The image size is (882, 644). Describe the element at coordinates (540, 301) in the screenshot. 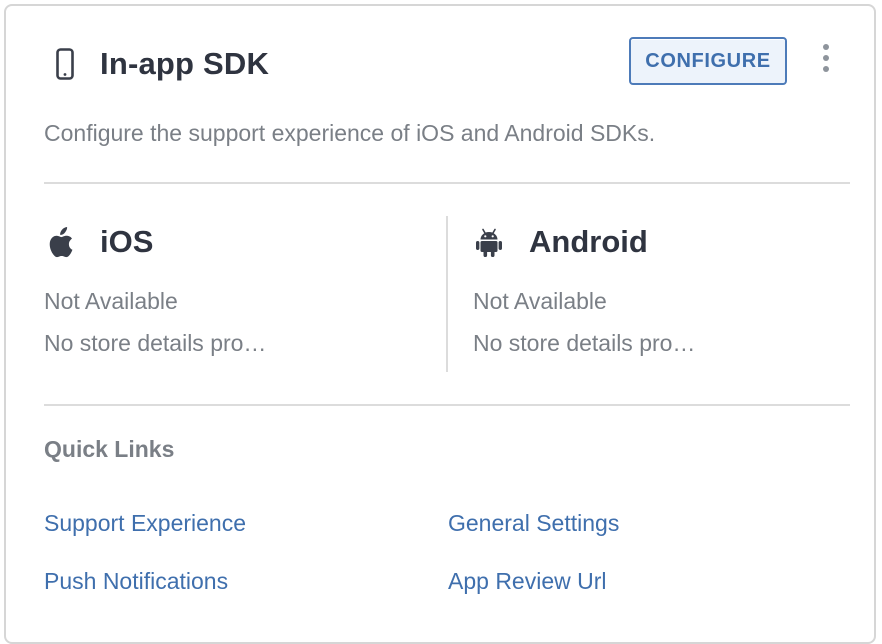

I see `platform-status-android: Not Available` at that location.